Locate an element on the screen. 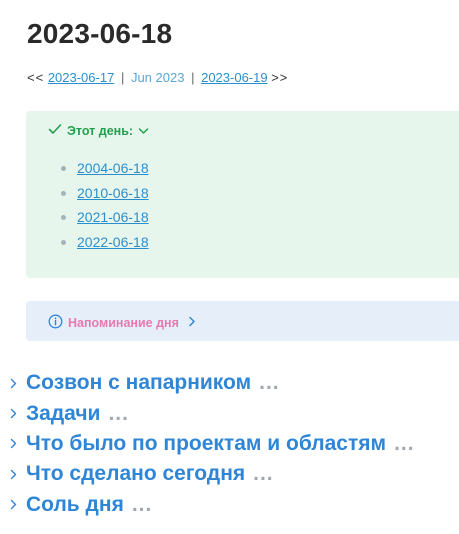 This screenshot has height=534, width=459. reminder-title: Напоминание дня is located at coordinates (123, 323).